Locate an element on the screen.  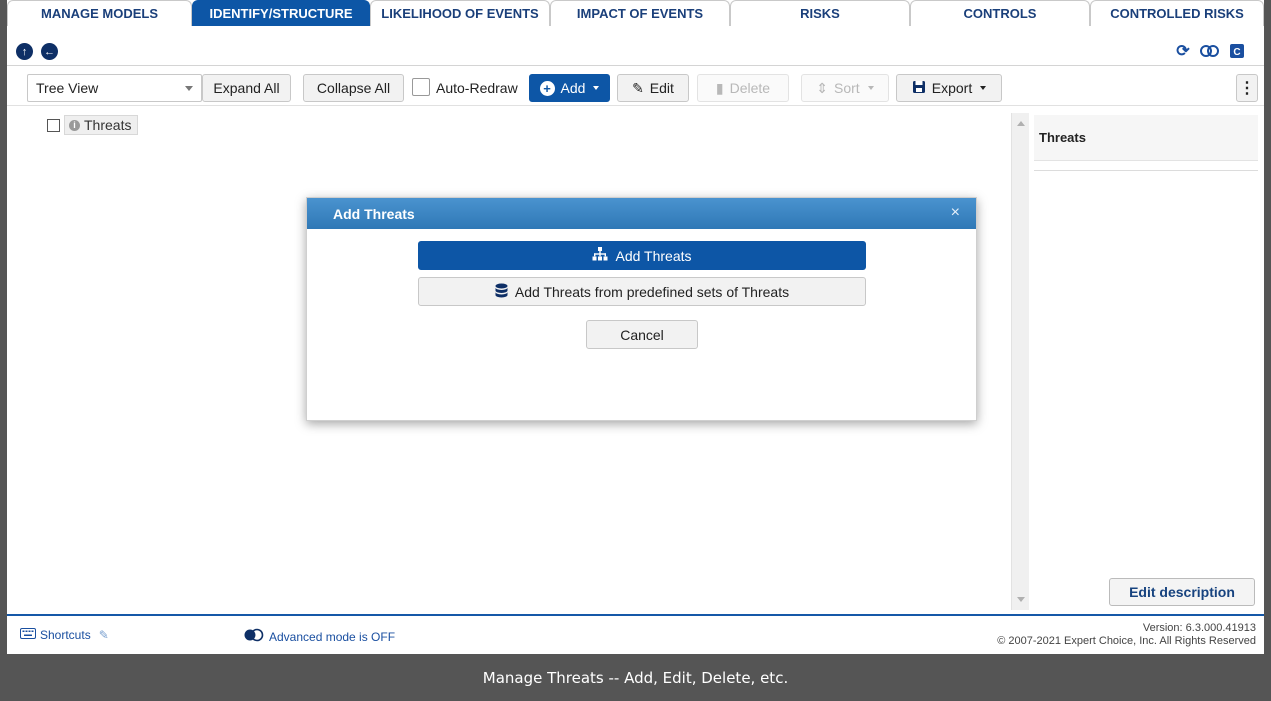
delete-button: ▮ Delete is located at coordinates (743, 88).